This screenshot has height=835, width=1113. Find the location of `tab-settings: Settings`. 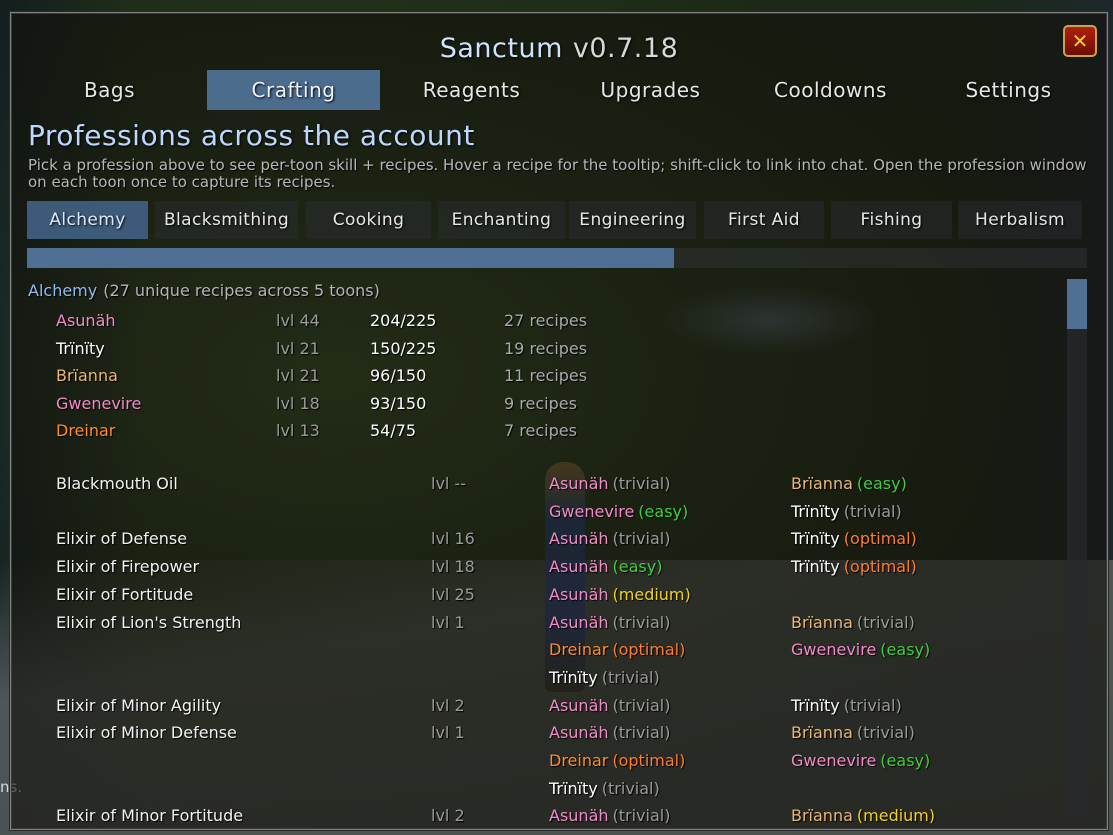

tab-settings: Settings is located at coordinates (1008, 90).